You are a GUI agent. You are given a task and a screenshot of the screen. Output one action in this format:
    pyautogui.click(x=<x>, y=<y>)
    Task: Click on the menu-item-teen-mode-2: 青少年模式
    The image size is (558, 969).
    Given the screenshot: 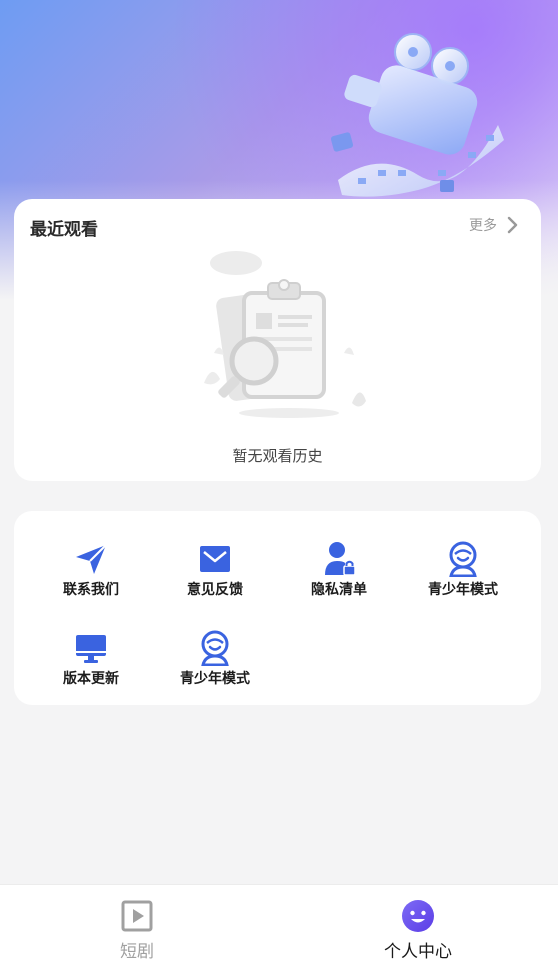 What is the action you would take?
    pyautogui.click(x=215, y=659)
    